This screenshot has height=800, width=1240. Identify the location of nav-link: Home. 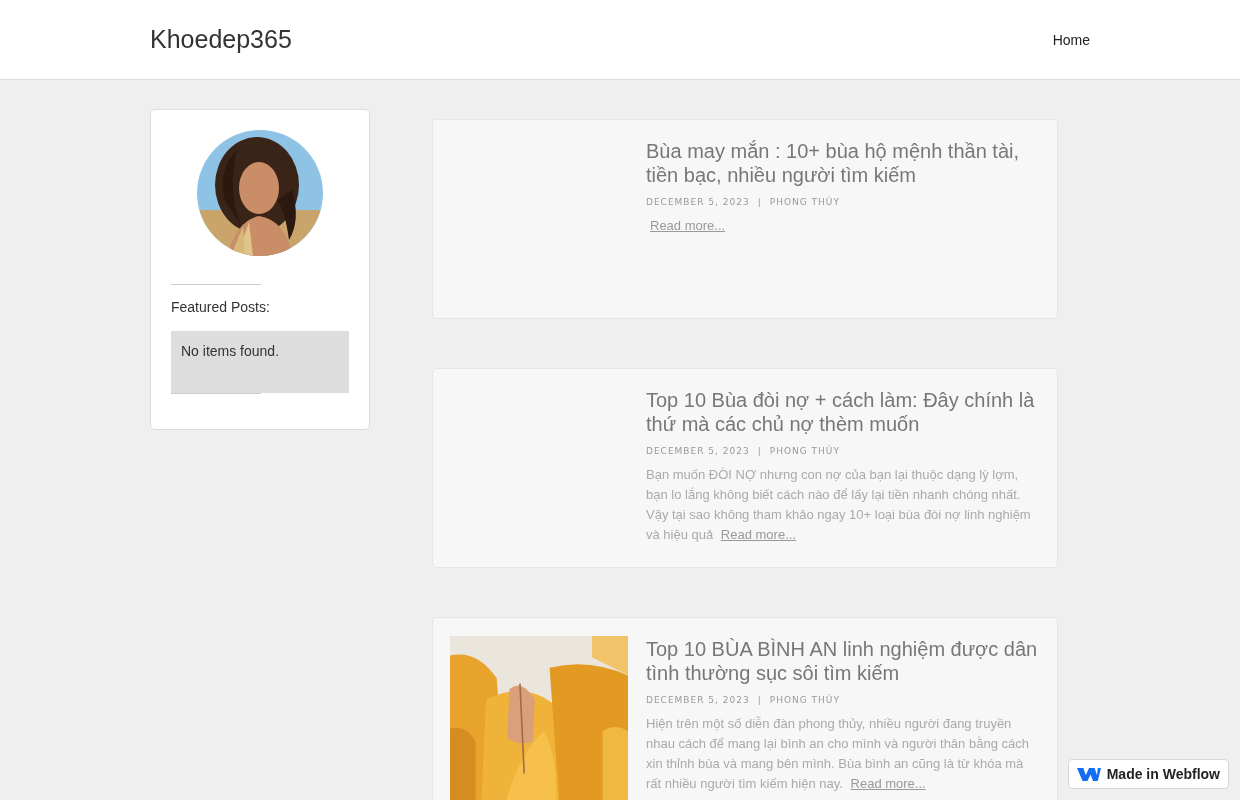
(1071, 40).